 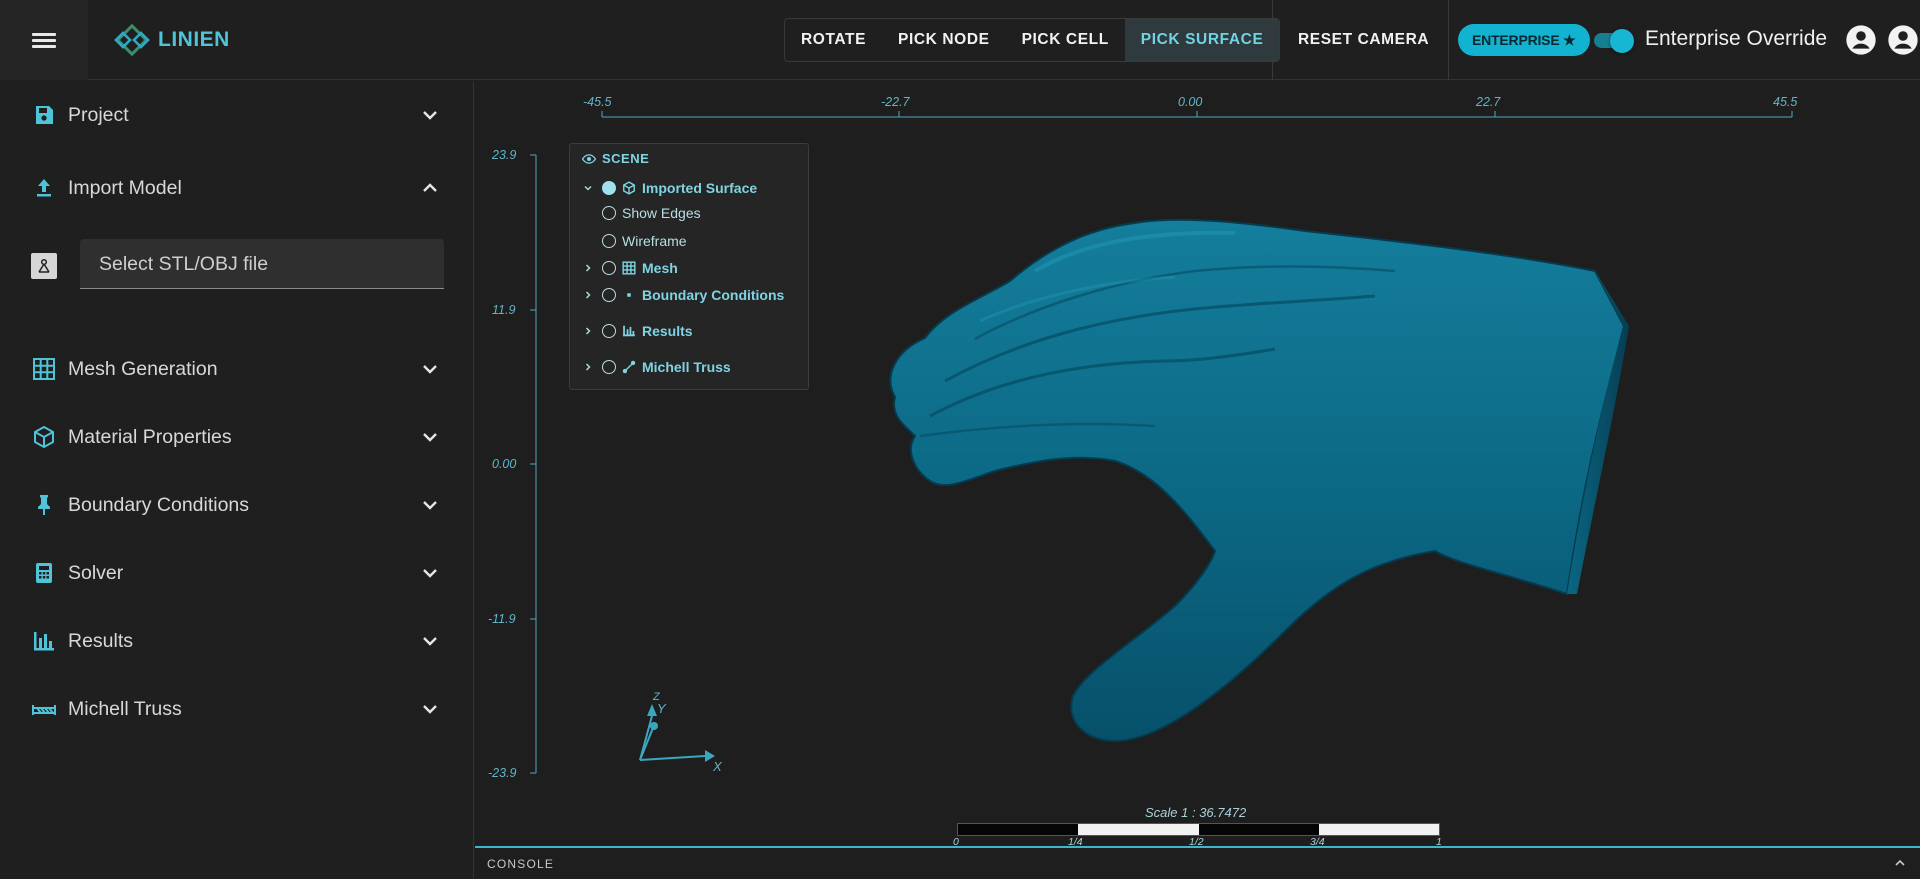 I want to click on scale-label: Scale 1 : 36.7472, so click(x=1196, y=812).